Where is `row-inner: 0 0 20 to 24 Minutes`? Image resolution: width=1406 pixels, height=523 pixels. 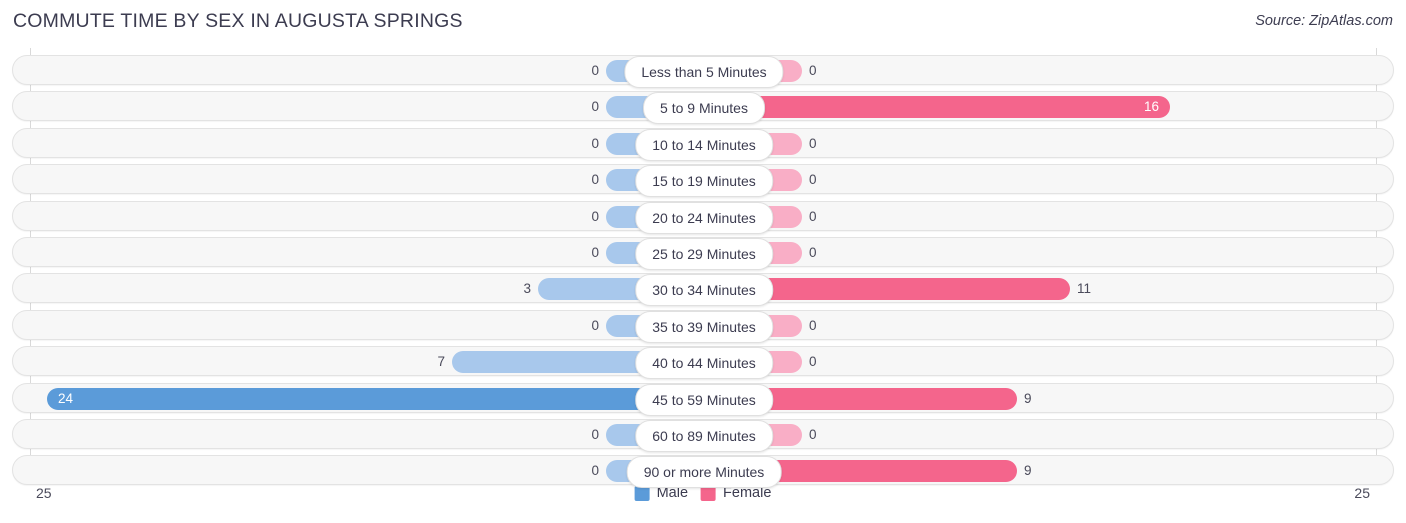
row-inner: 0 0 20 to 24 Minutes is located at coordinates (704, 217).